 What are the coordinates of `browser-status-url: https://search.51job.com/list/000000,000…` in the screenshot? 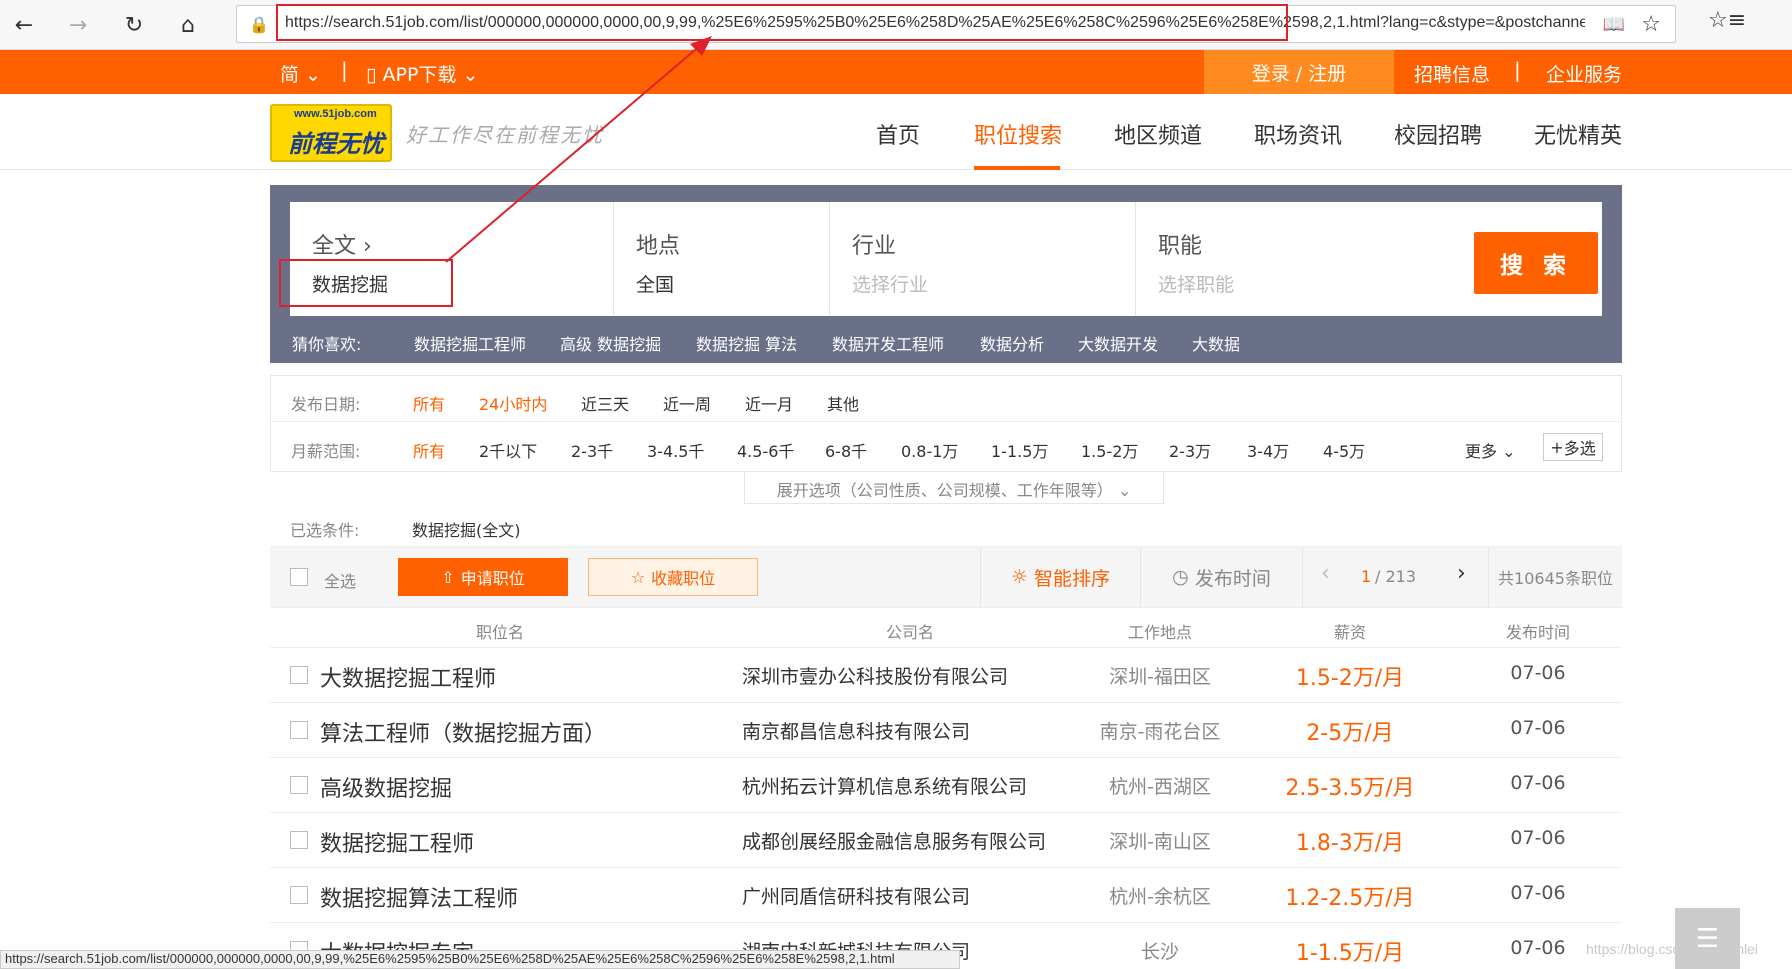 It's located at (480, 959).